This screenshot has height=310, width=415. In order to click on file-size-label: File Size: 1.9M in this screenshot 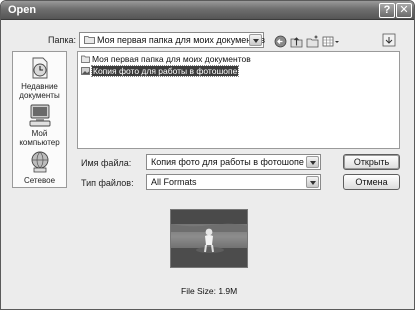, I will do `click(209, 291)`.